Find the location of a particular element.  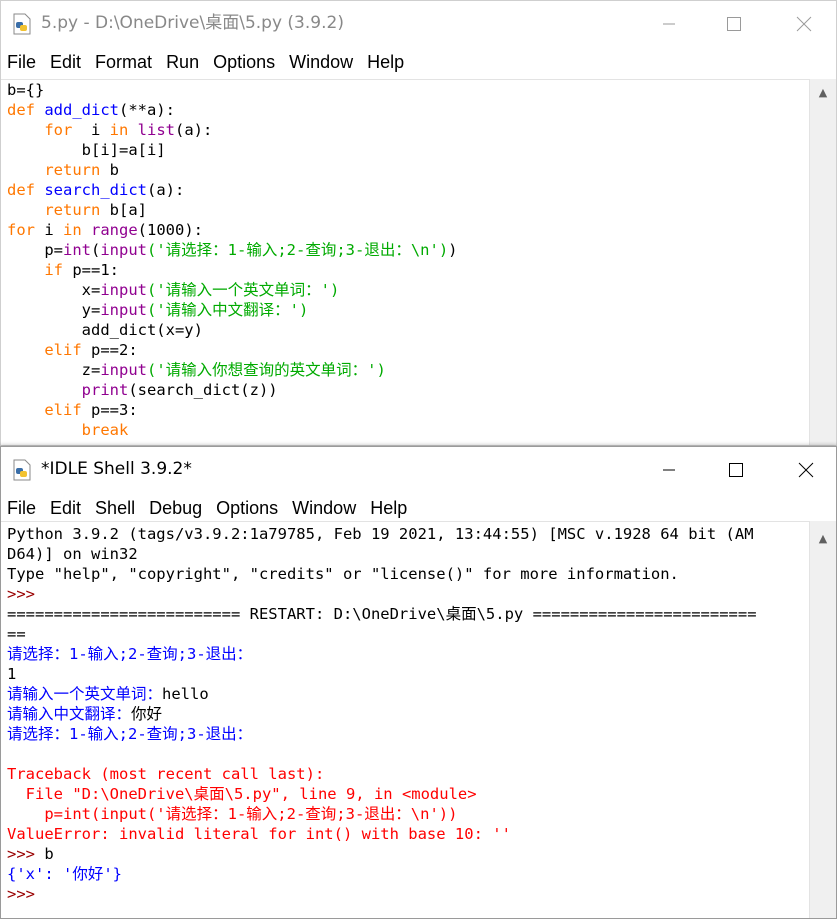

code-line: b={} is located at coordinates (408, 90).